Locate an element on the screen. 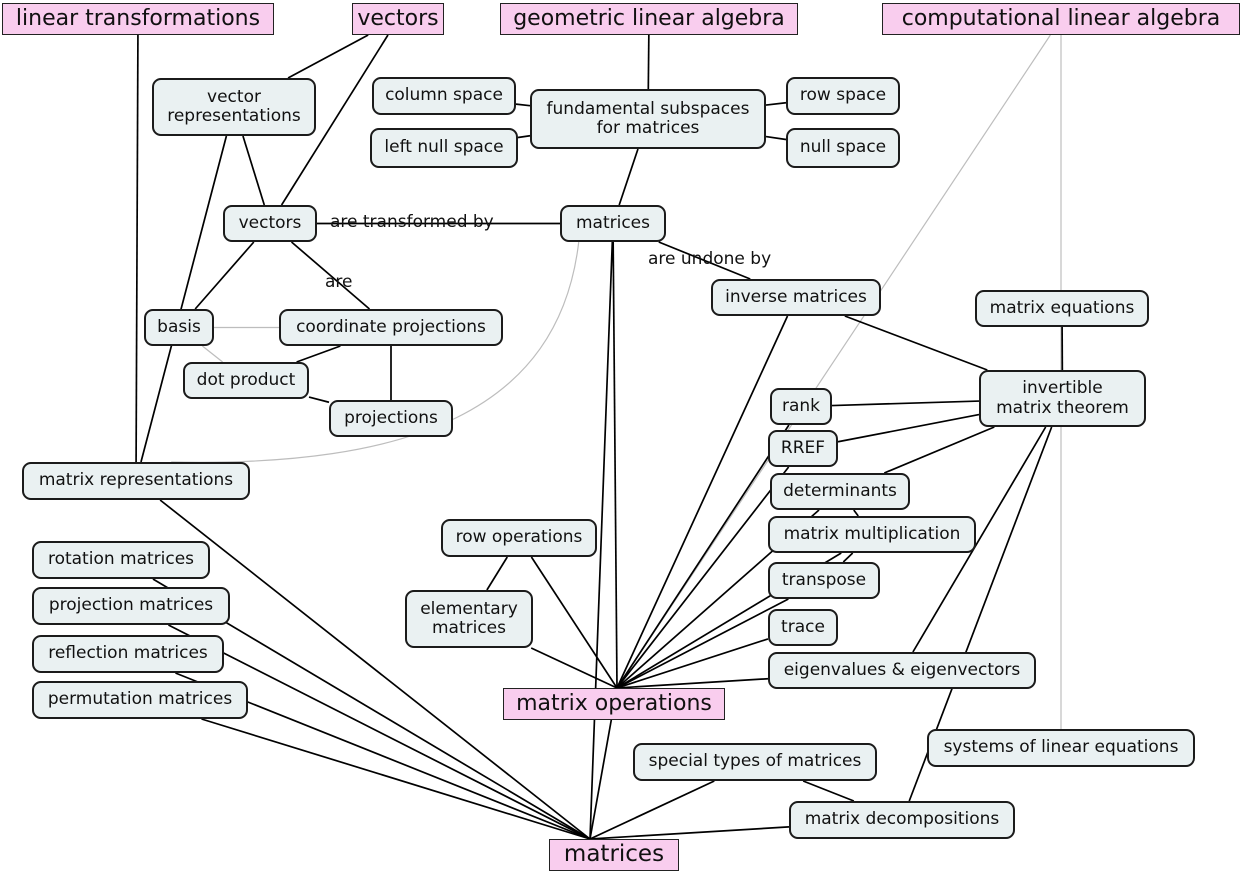 This screenshot has height=874, width=1242. edge-geometric-la-to-fundamental-subspaces is located at coordinates (648, 62).